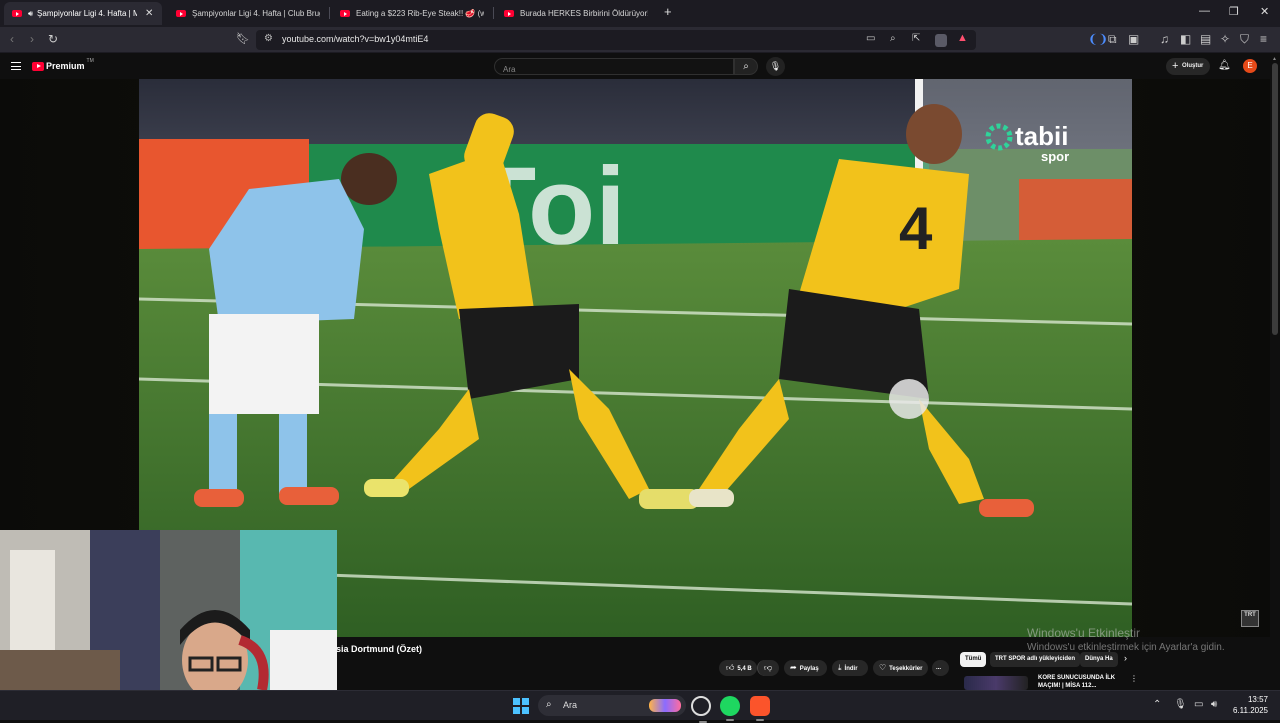 This screenshot has height=723, width=1280. What do you see at coordinates (38, 66) in the screenshot?
I see `youtube-logo-icon` at bounding box center [38, 66].